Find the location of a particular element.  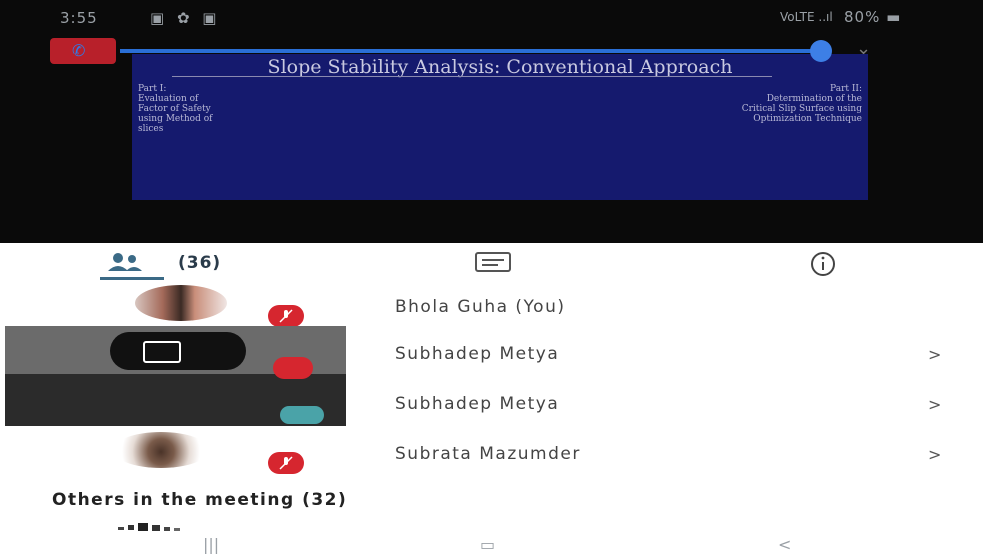

home-button: ▭ is located at coordinates (487, 544).